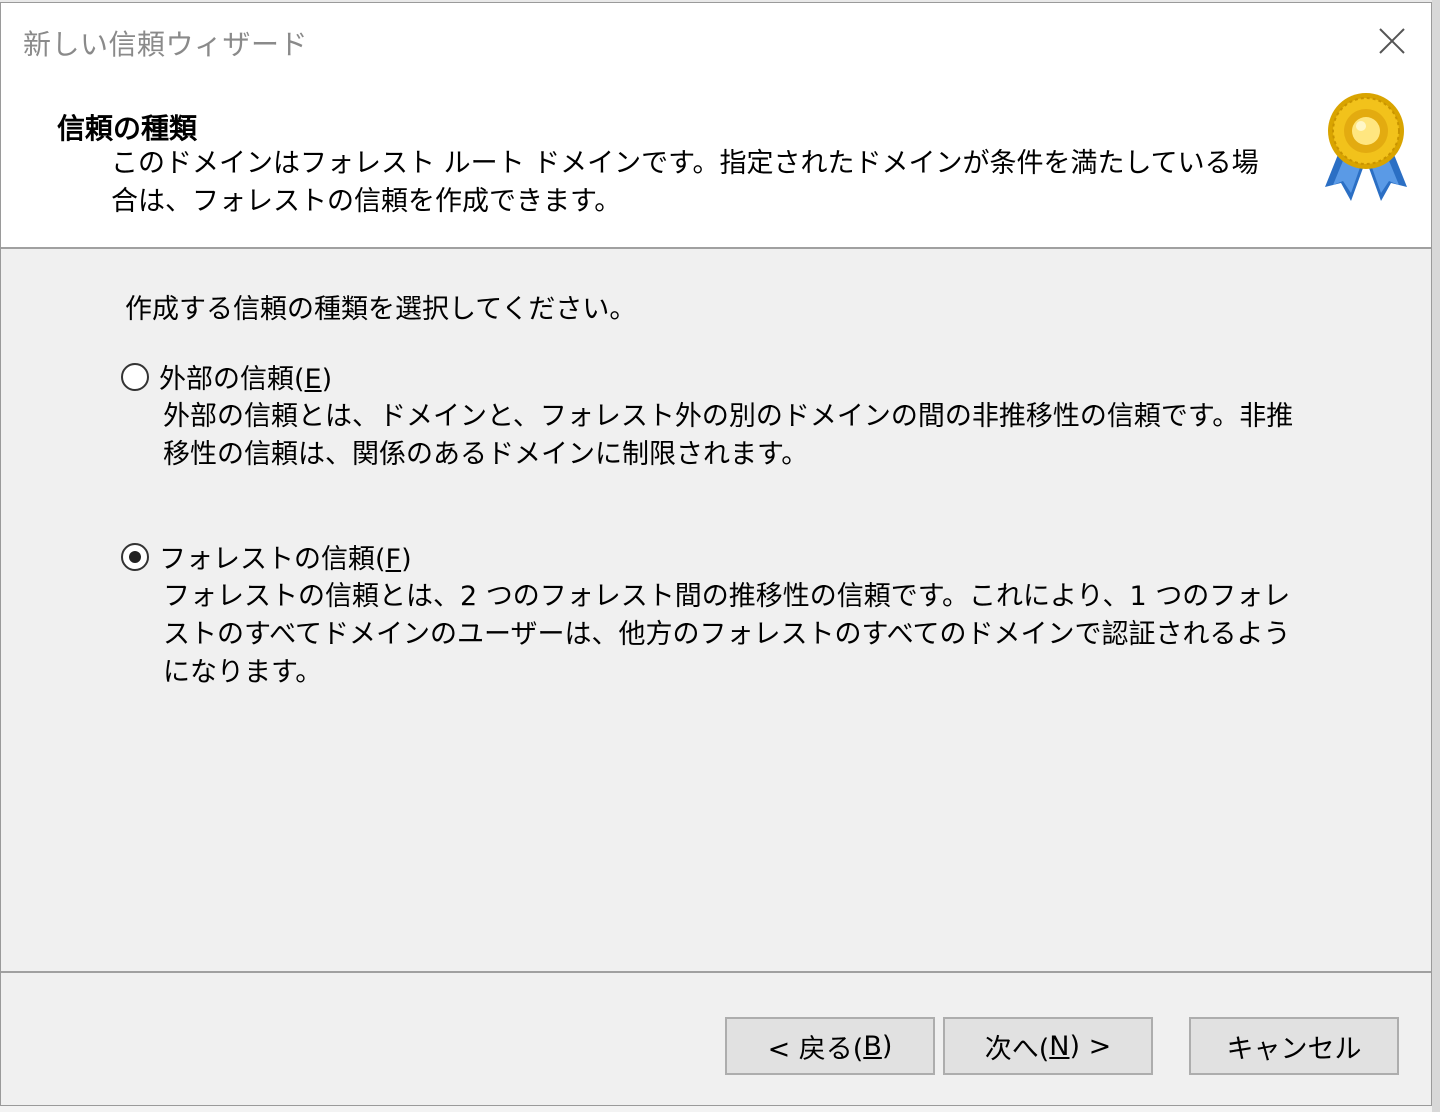 The image size is (1440, 1112). I want to click on forest-trust-radio-row: フォレストの信頼(F), so click(716, 556).